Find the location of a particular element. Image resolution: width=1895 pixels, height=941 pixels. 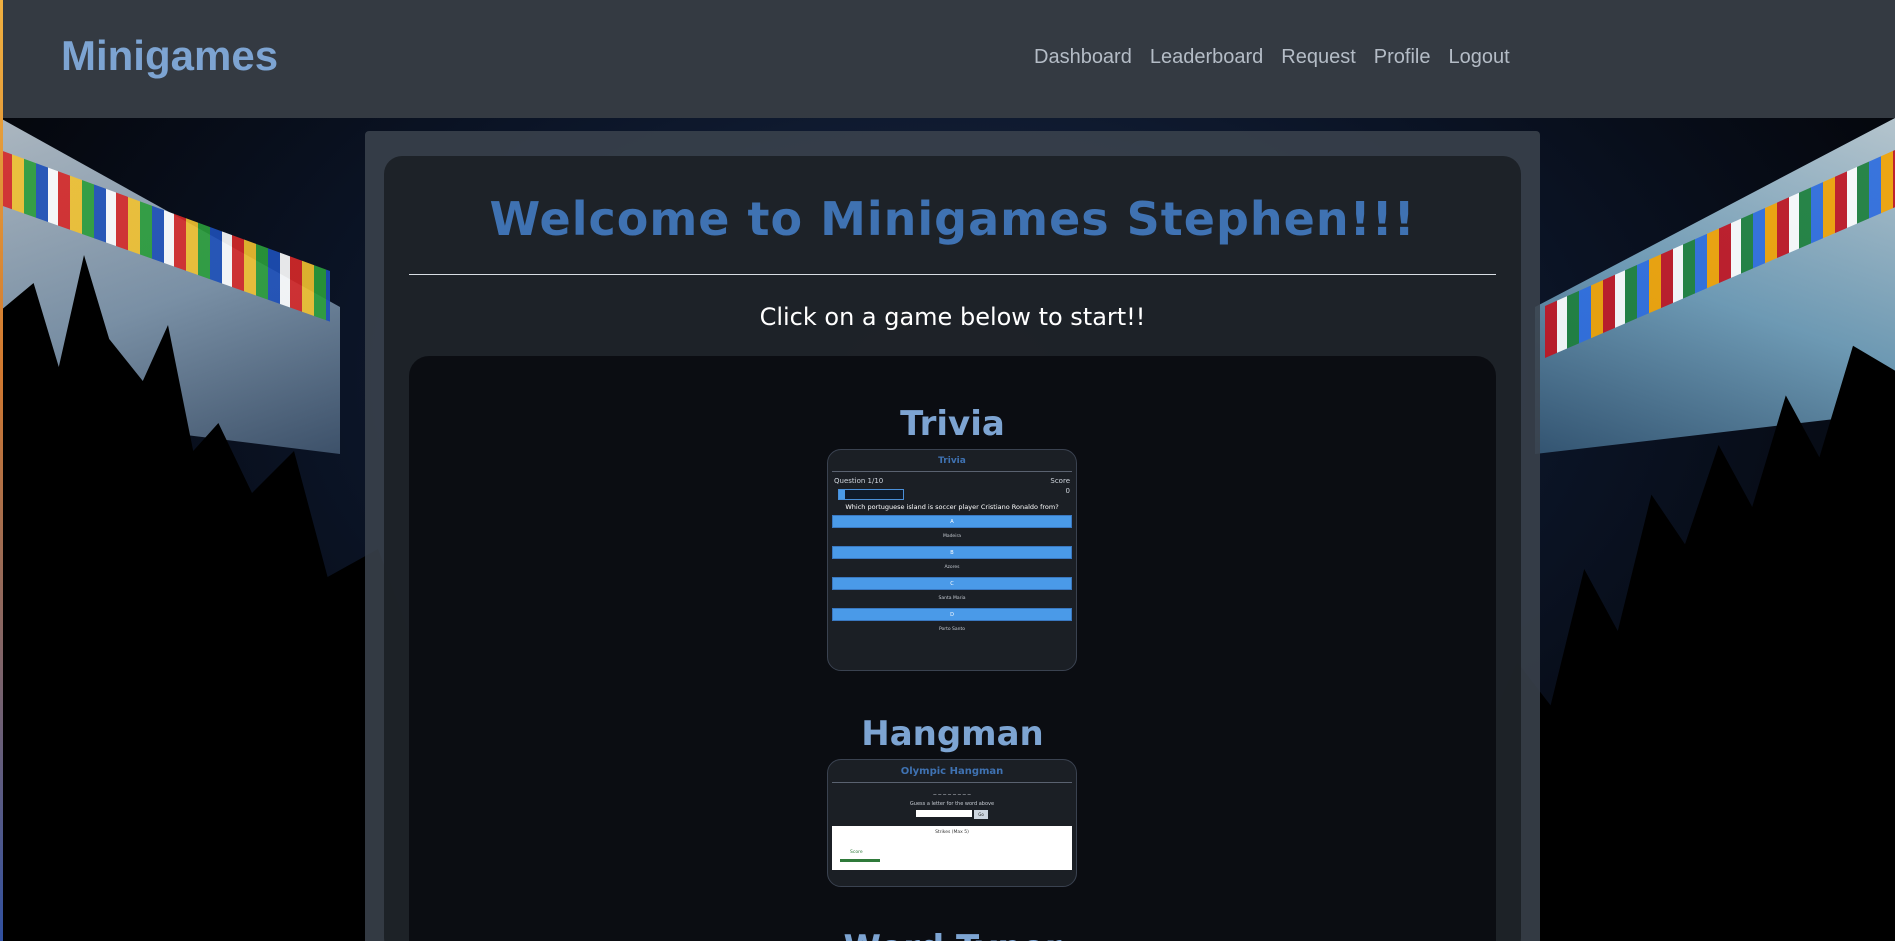

trivia-option-d-button: D is located at coordinates (952, 614).